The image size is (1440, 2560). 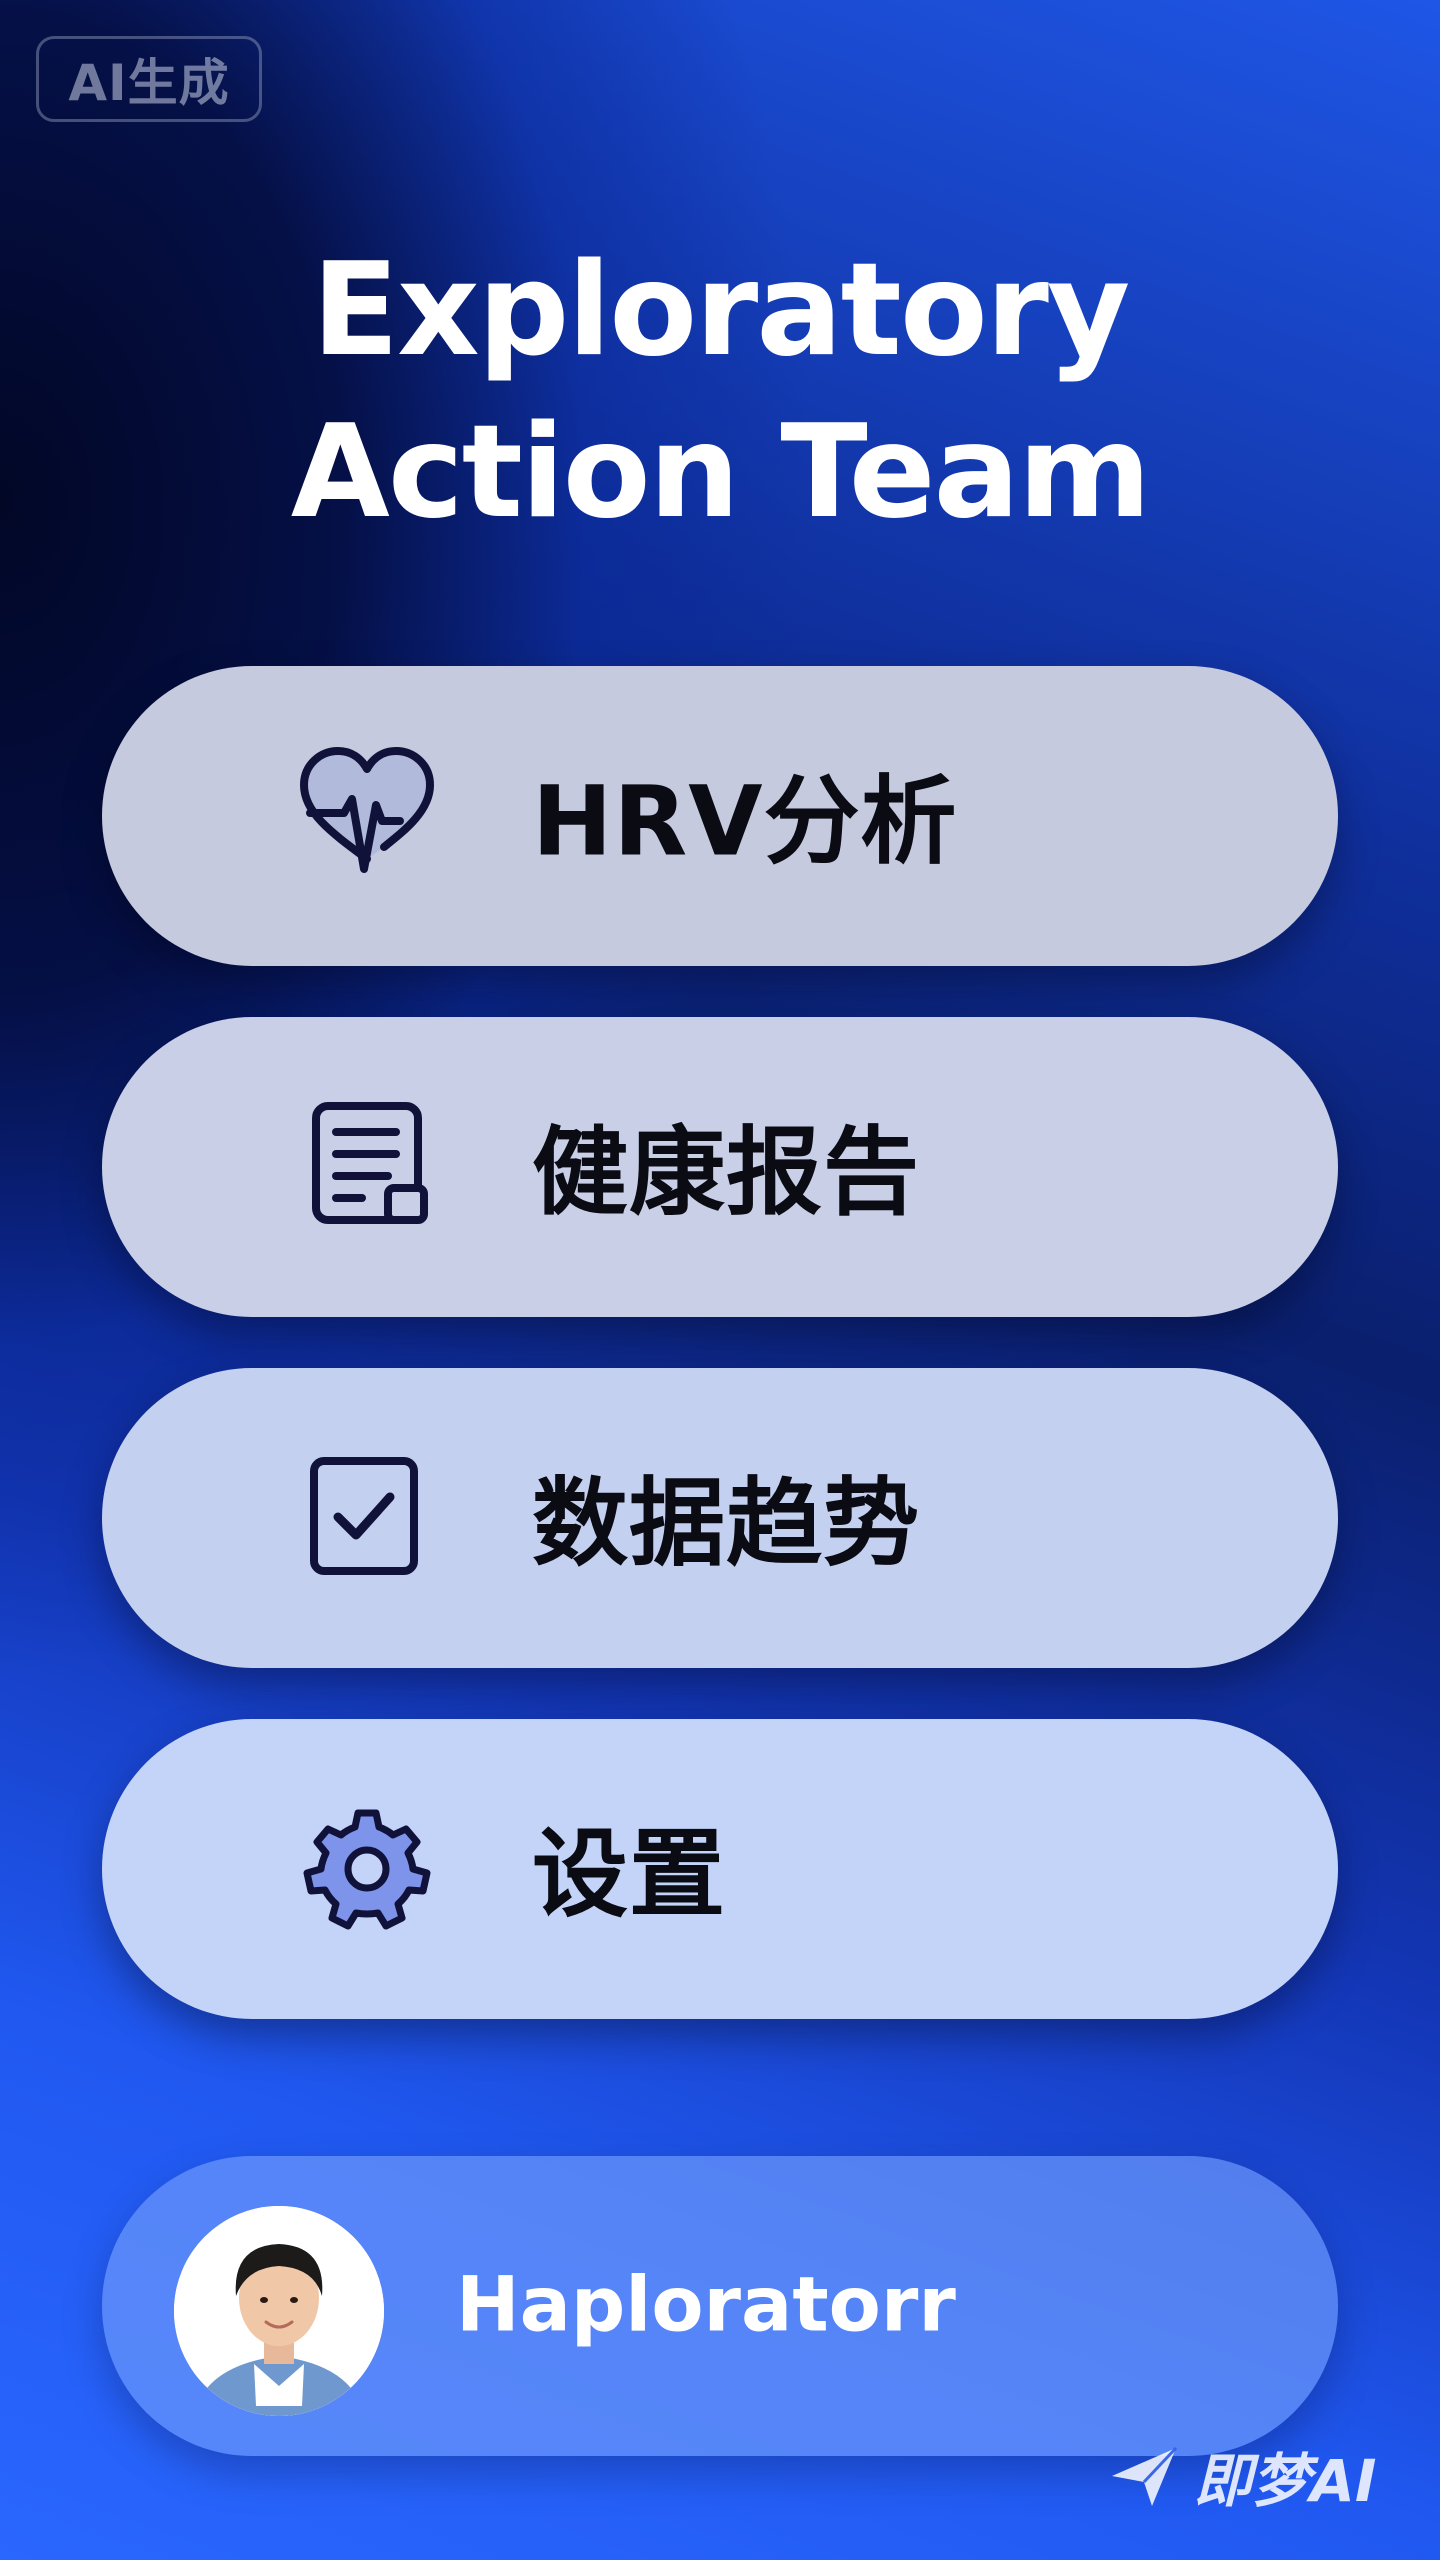 What do you see at coordinates (367, 1167) in the screenshot?
I see `document-report-icon` at bounding box center [367, 1167].